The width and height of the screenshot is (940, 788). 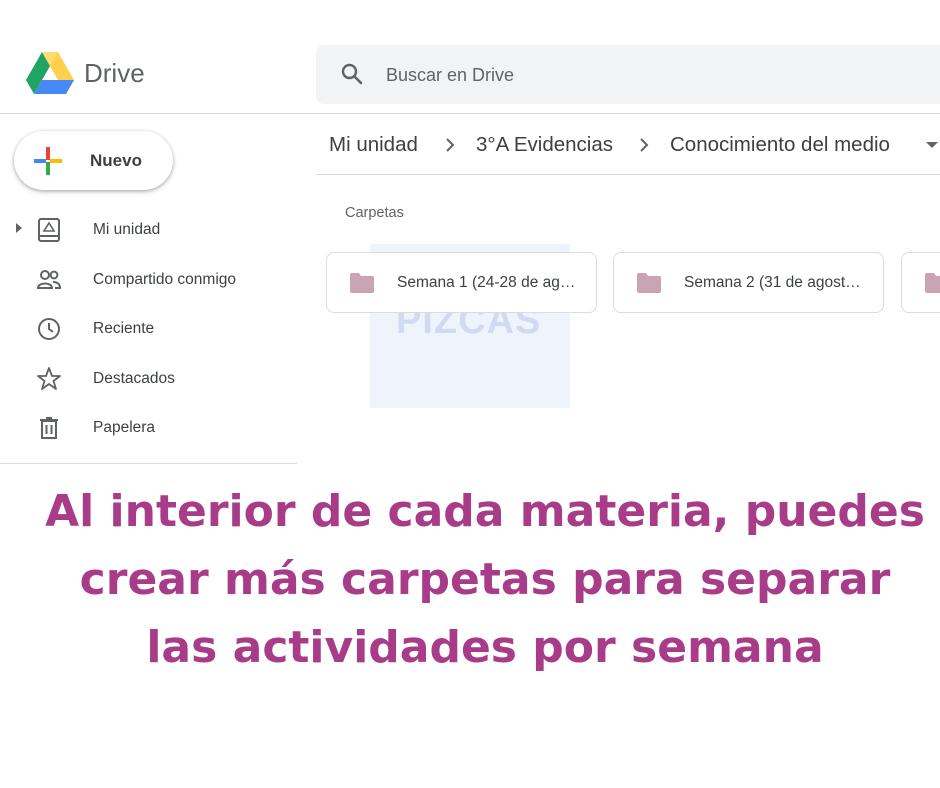 What do you see at coordinates (49, 378) in the screenshot?
I see `star-icon` at bounding box center [49, 378].